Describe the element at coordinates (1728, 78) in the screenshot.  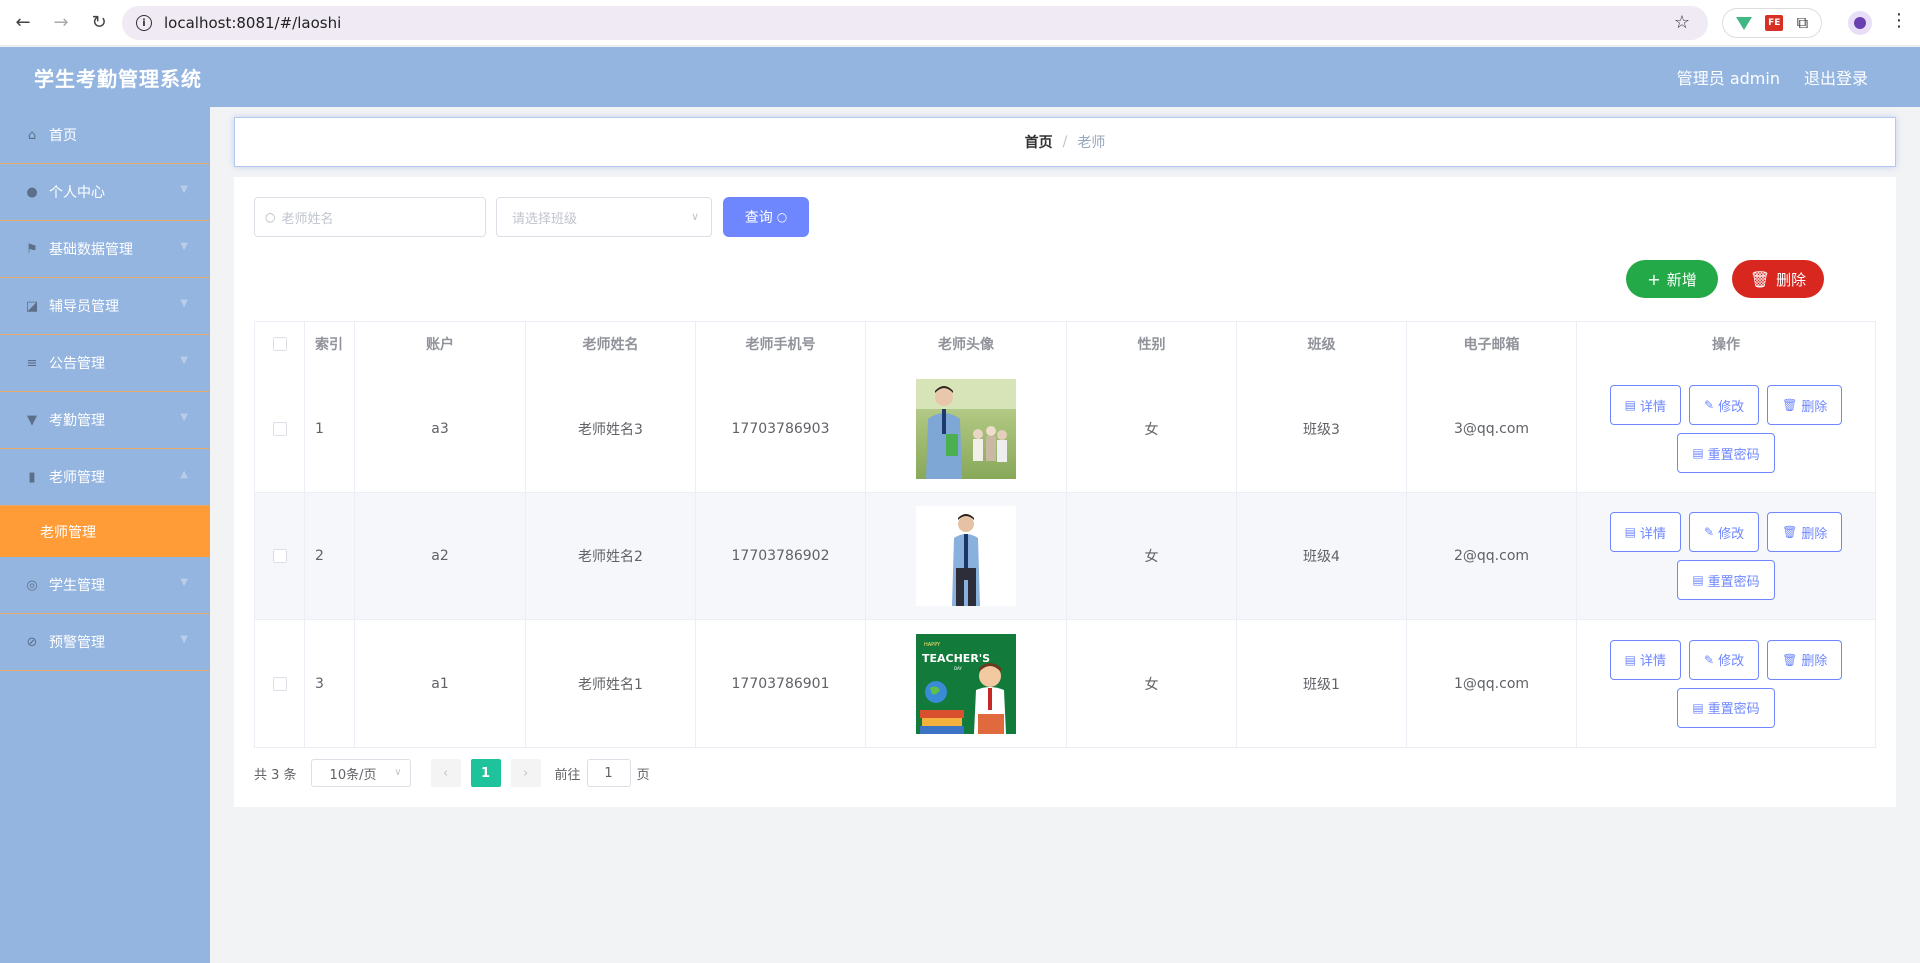
I see `current-user-label: 管理员 admin` at that location.